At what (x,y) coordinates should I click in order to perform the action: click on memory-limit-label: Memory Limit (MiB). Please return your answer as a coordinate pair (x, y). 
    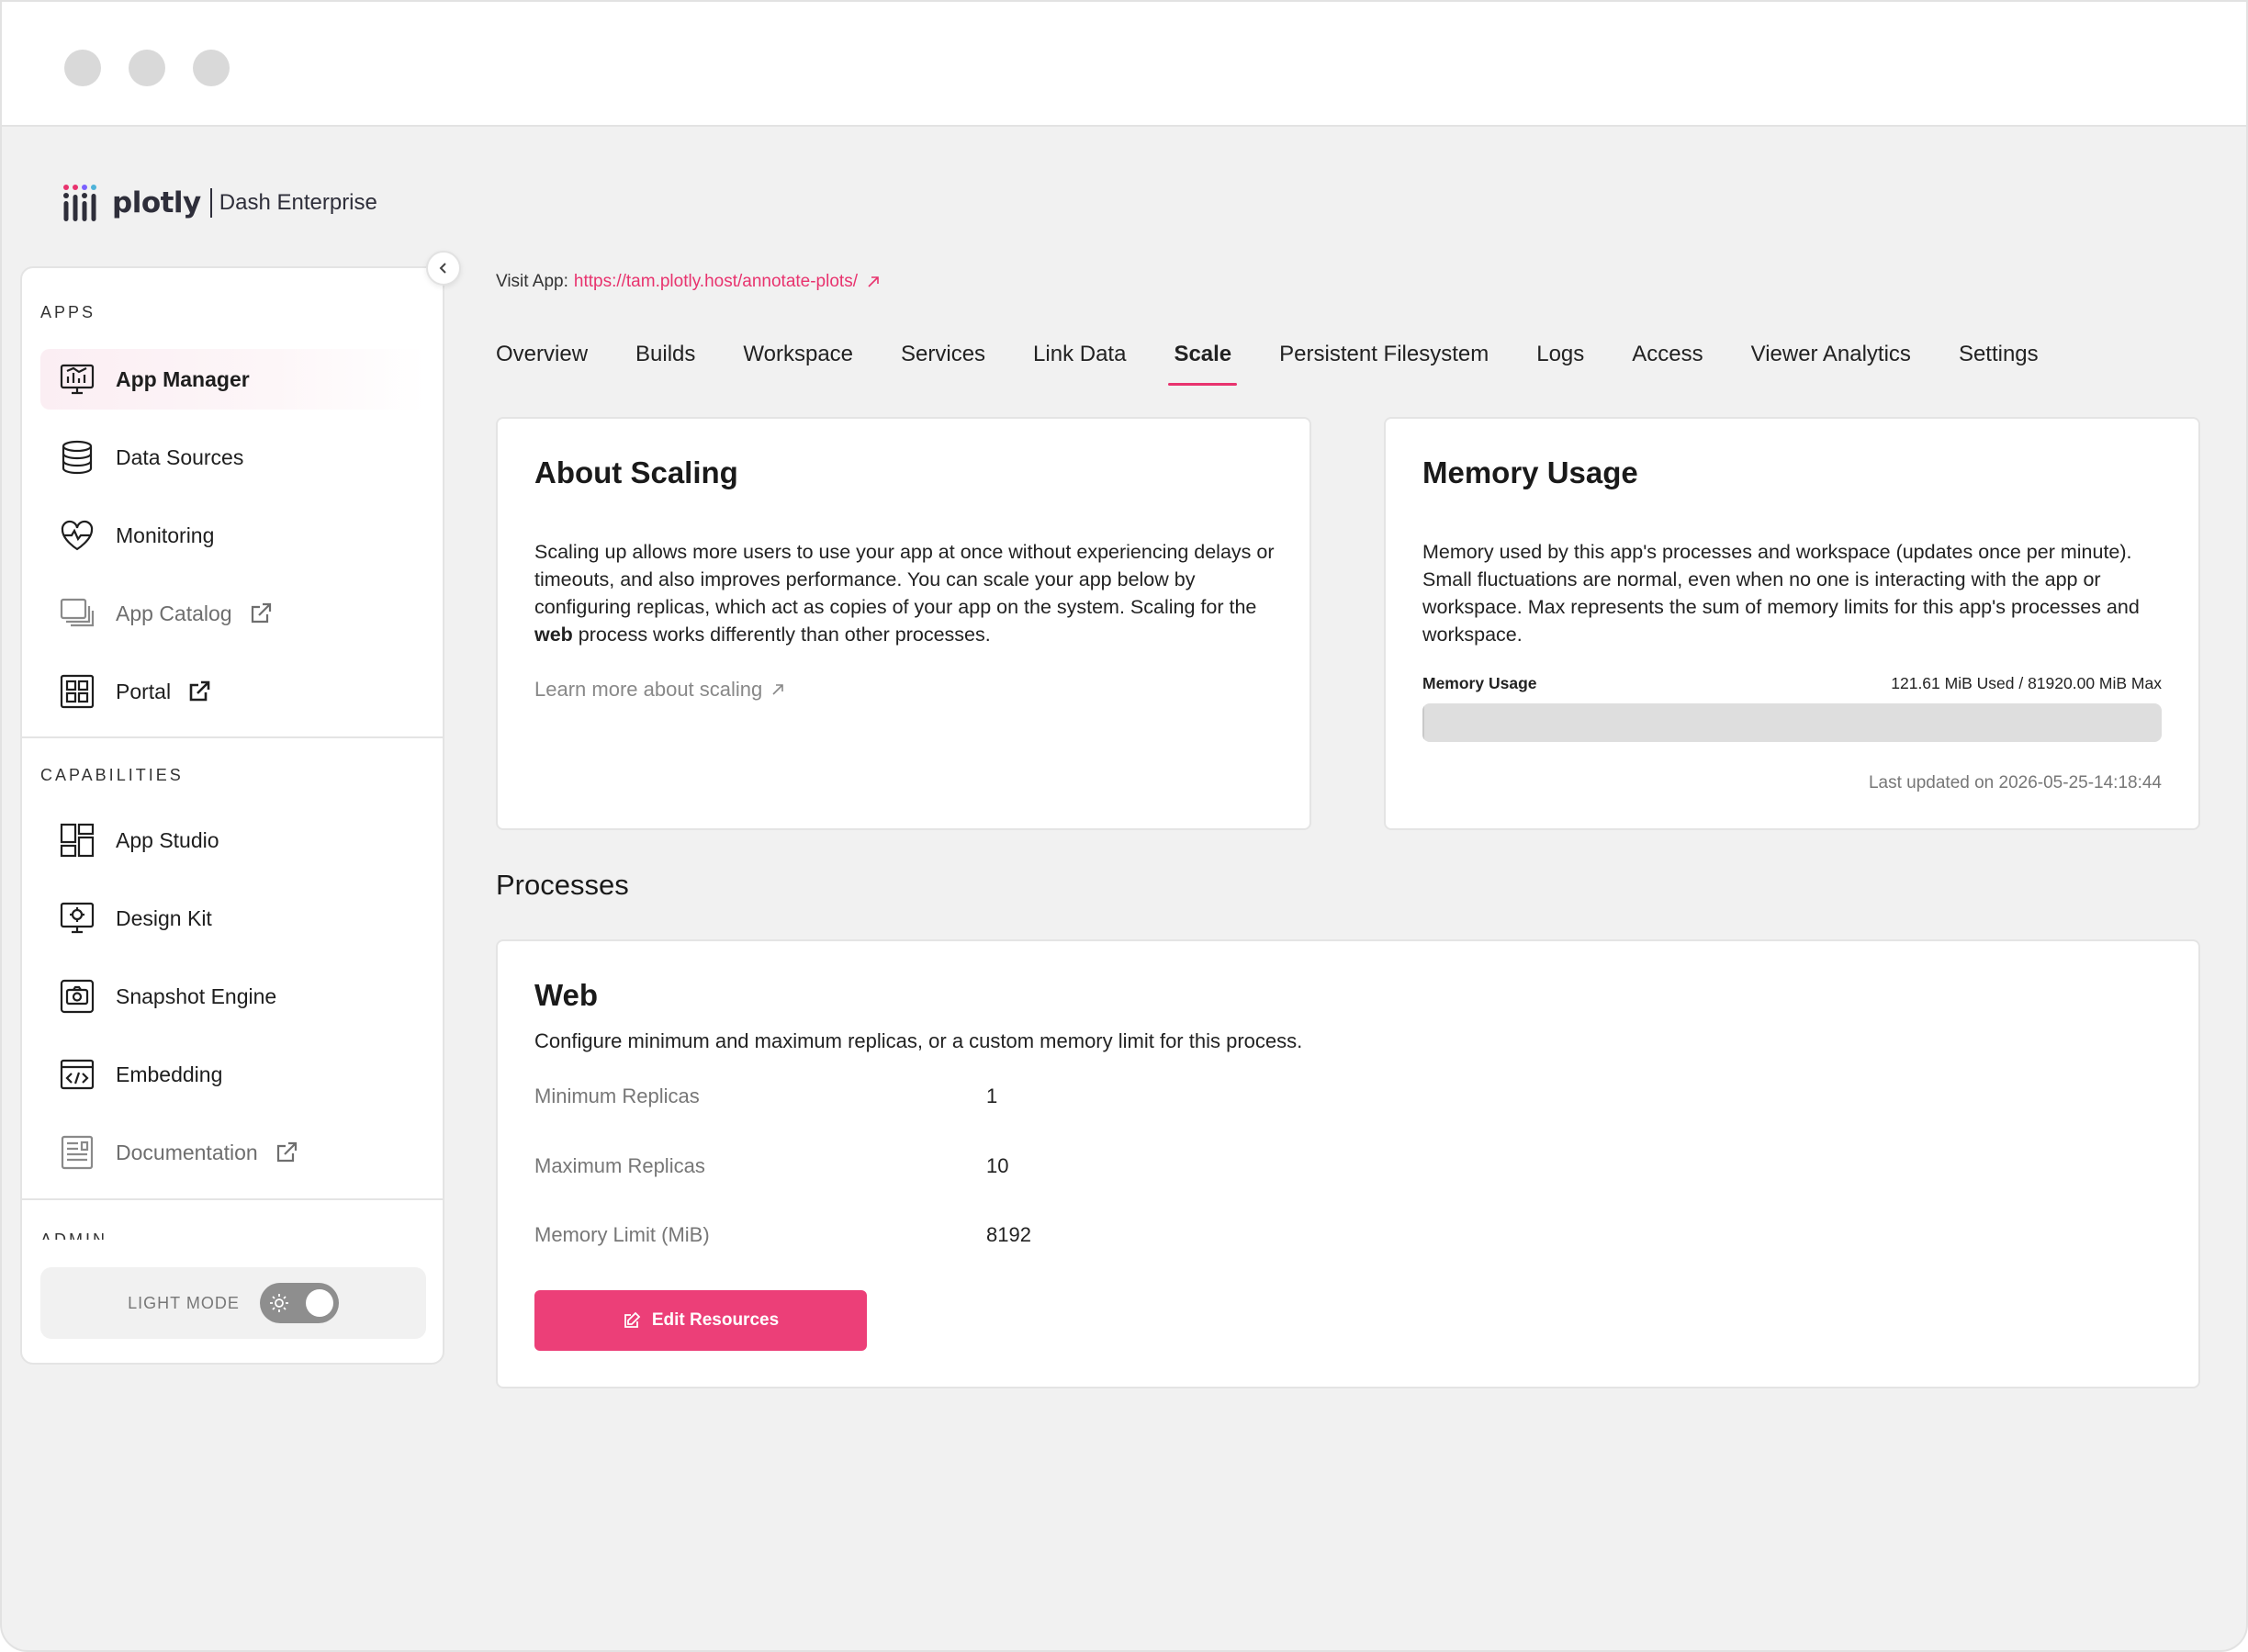
    Looking at the image, I should click on (622, 1234).